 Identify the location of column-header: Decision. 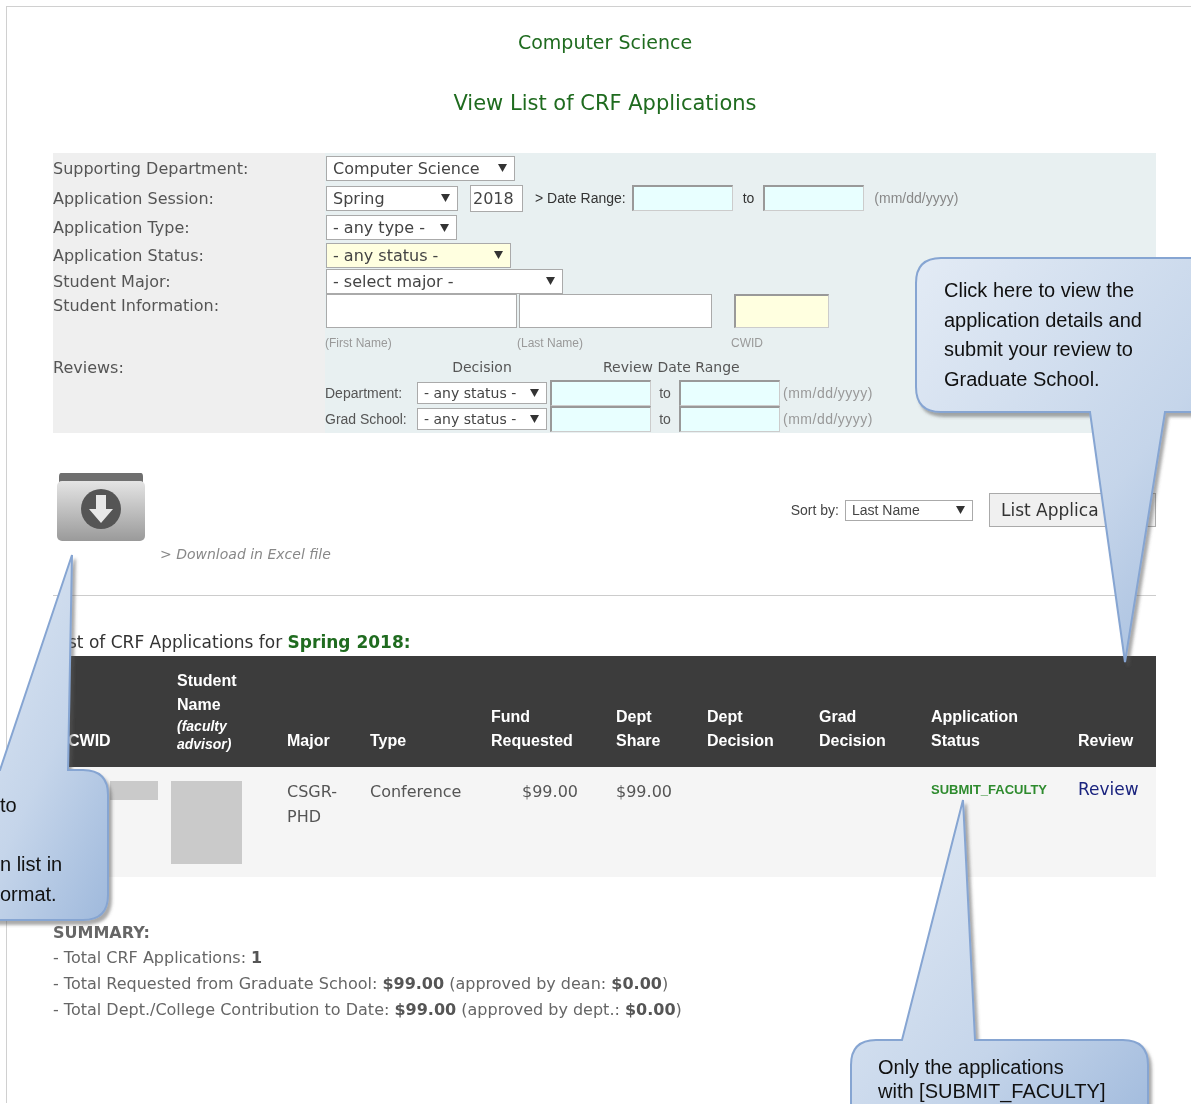
(482, 367).